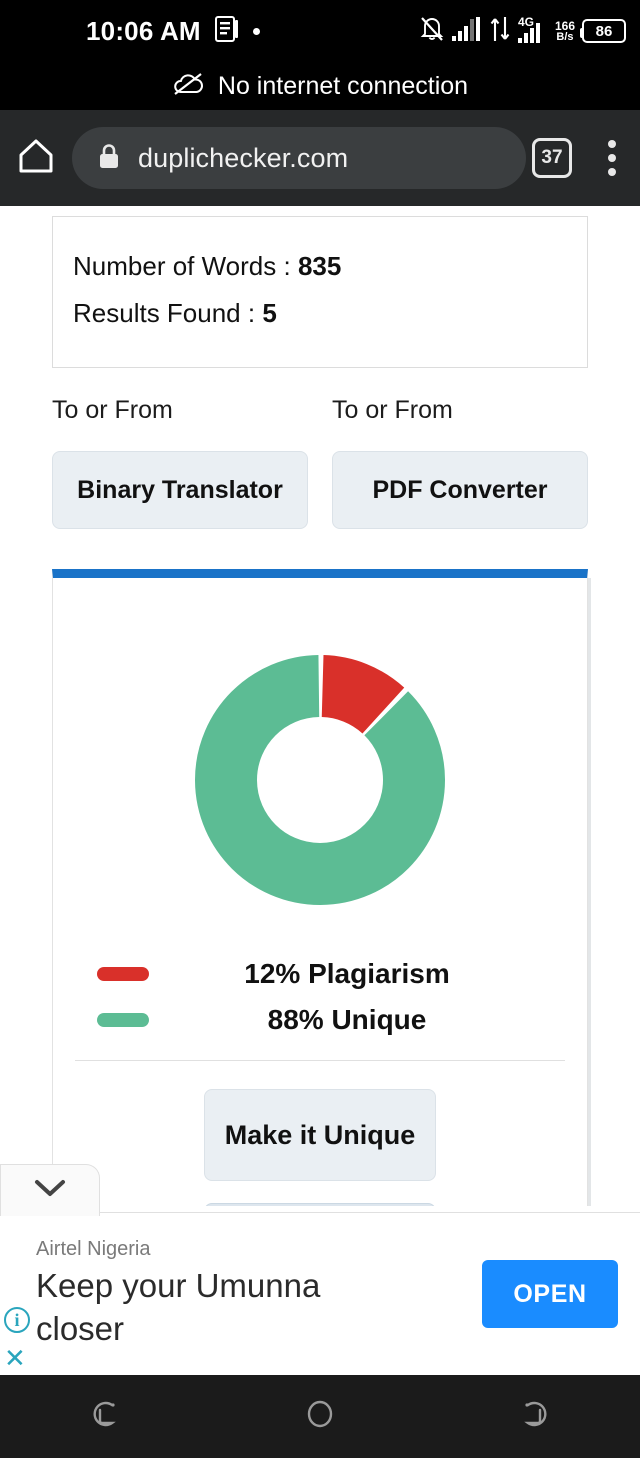 The image size is (640, 1458). I want to click on chevron-down-icon, so click(50, 1190).